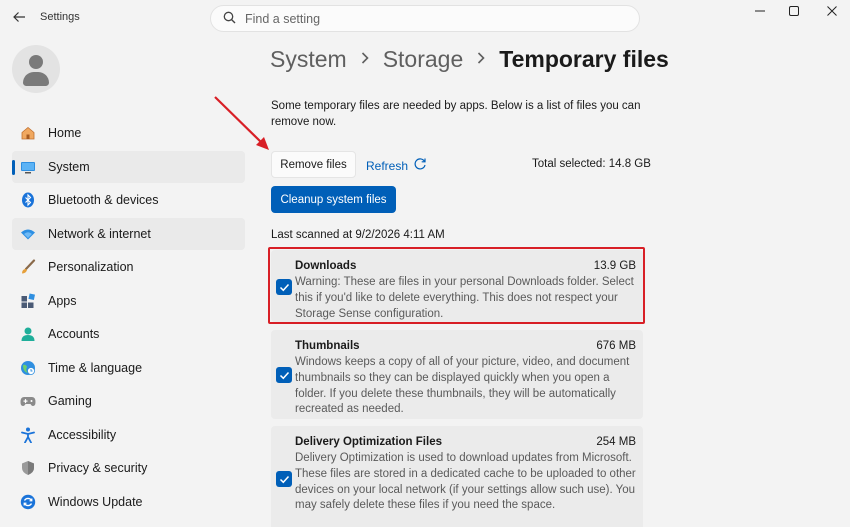 This screenshot has height=527, width=850. I want to click on sidebar-item-label: System, so click(69, 166).